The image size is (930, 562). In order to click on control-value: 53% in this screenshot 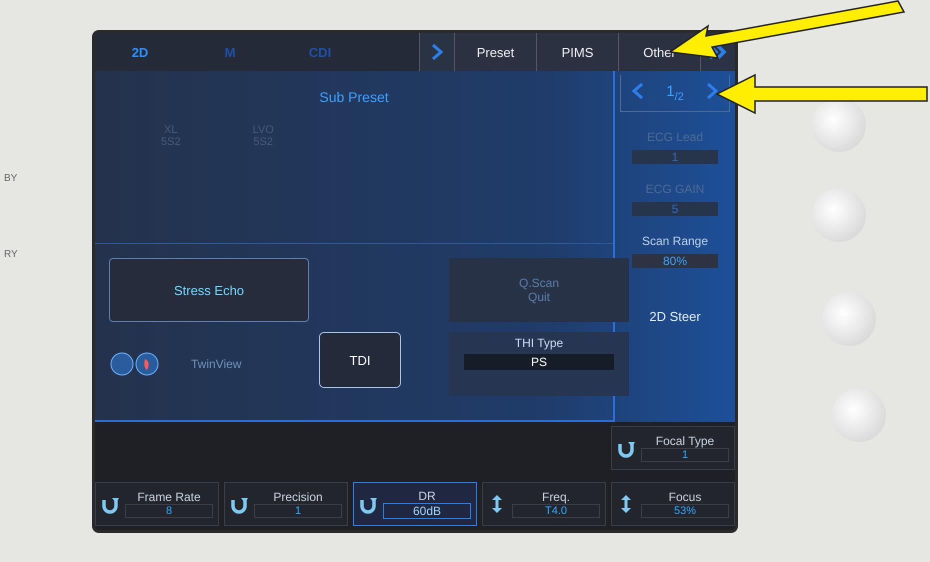, I will do `click(685, 511)`.